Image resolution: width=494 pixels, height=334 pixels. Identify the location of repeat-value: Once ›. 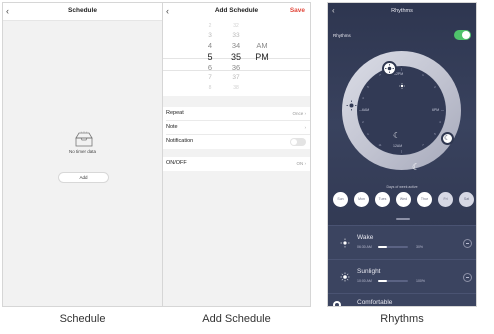
(299, 113).